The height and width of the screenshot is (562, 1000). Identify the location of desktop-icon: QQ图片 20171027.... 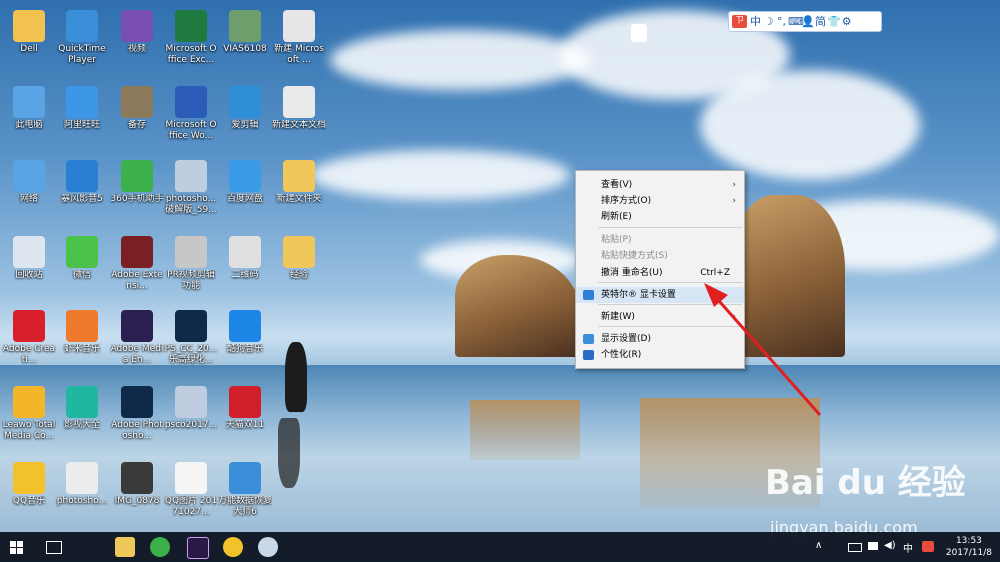
(191, 495).